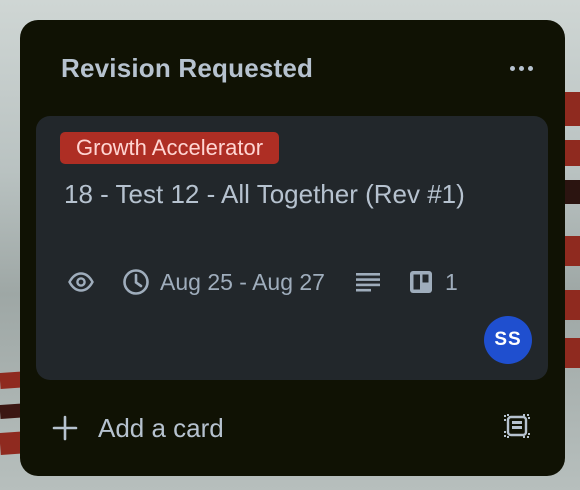 This screenshot has width=580, height=490. Describe the element at coordinates (161, 427) in the screenshot. I see `add-card-label: Add a card` at that location.